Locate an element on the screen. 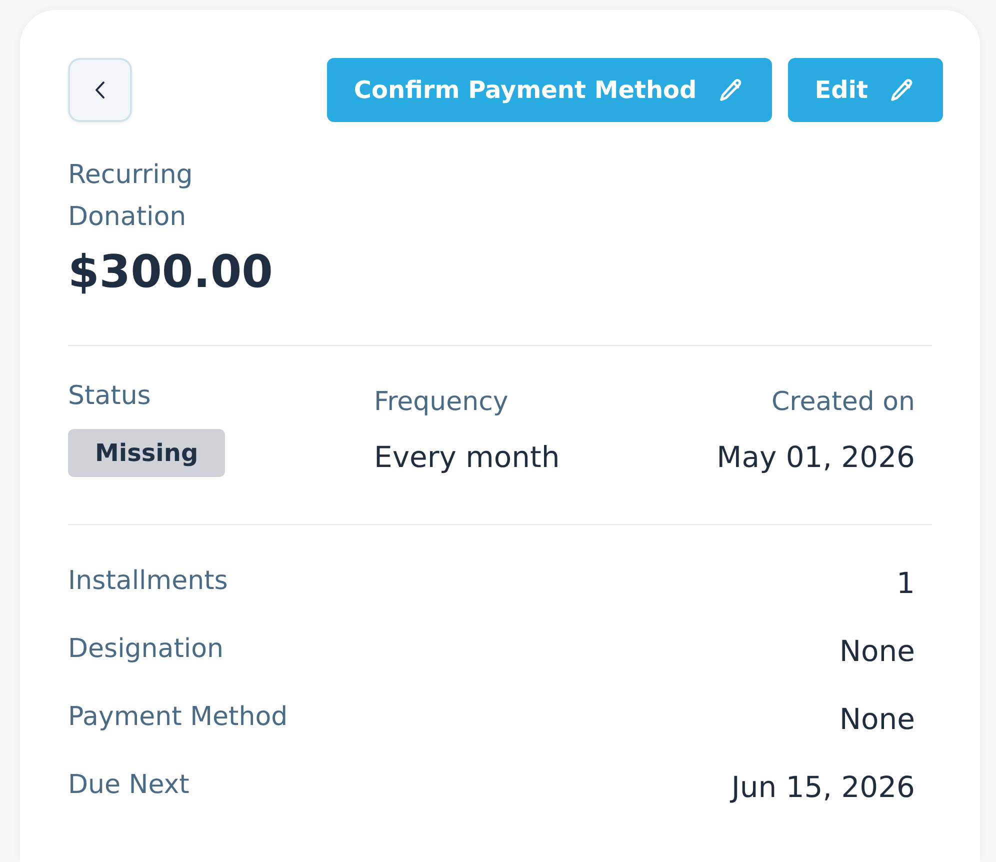 This screenshot has height=862, width=996. amount-text: $300.00 is located at coordinates (171, 272).